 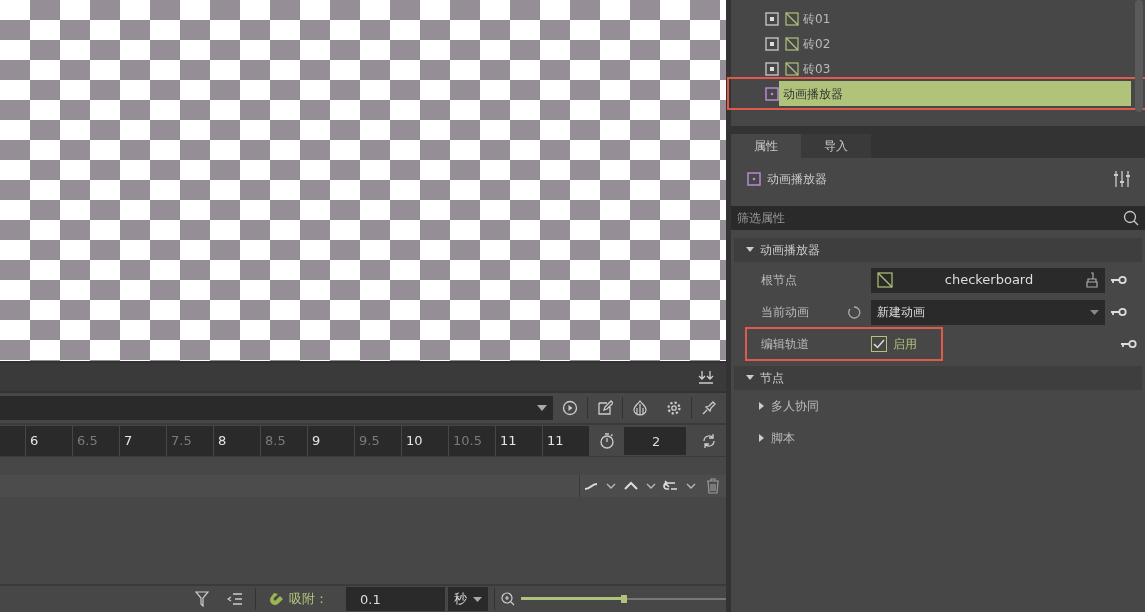 What do you see at coordinates (189, 440) in the screenshot?
I see `ruler-tick-label: 7.5` at bounding box center [189, 440].